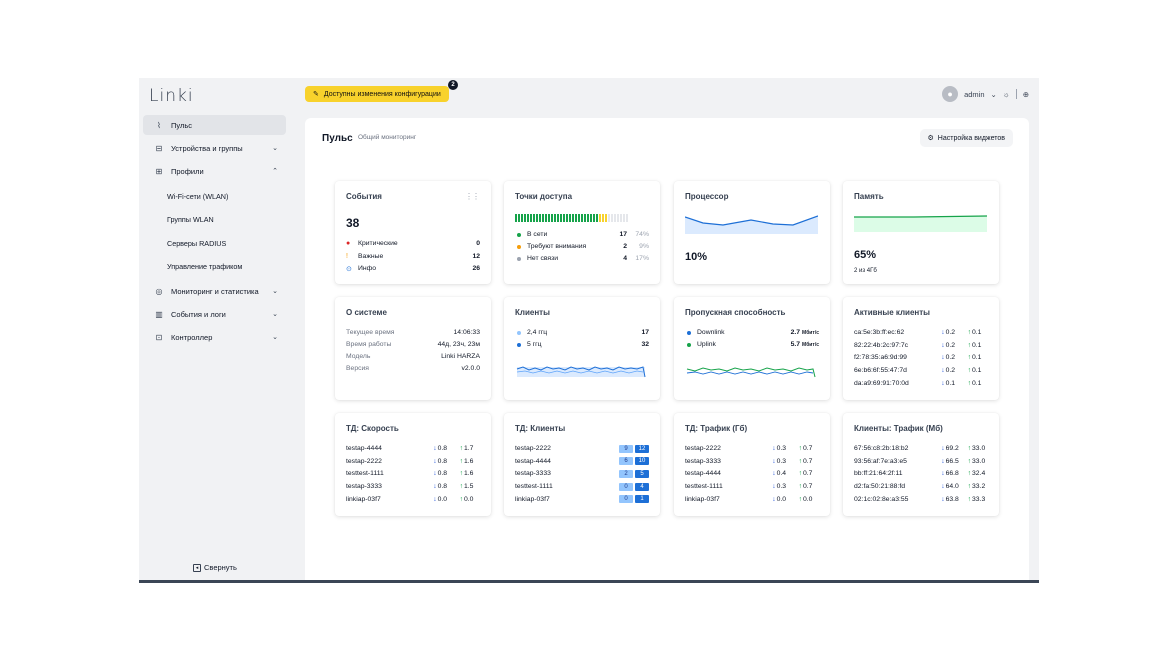 The image size is (1162, 657). Describe the element at coordinates (921, 232) in the screenshot. I see `memory-card: Память 65% 2 из 4Гб` at that location.